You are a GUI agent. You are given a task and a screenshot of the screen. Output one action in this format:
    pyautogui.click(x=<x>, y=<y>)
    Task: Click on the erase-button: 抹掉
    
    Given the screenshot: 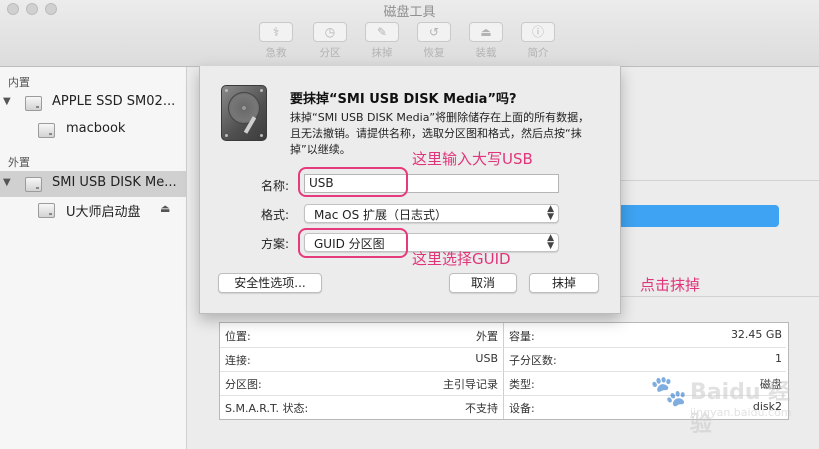 What is the action you would take?
    pyautogui.click(x=564, y=283)
    